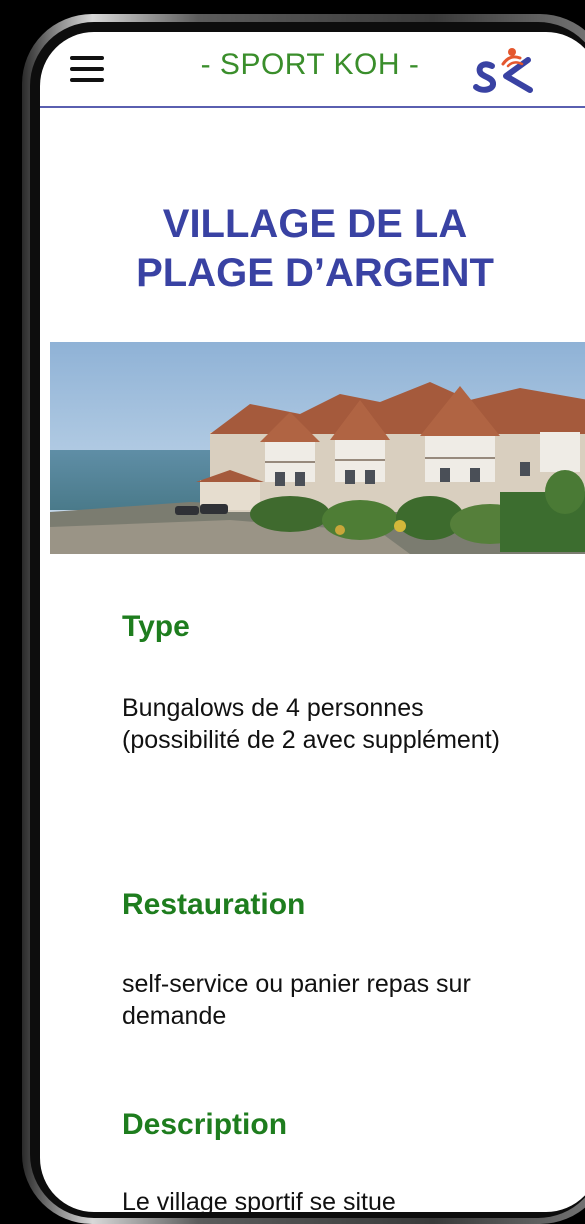  I want to click on restauration-text: self-service ou panier repas sur demande, so click(296, 1000).